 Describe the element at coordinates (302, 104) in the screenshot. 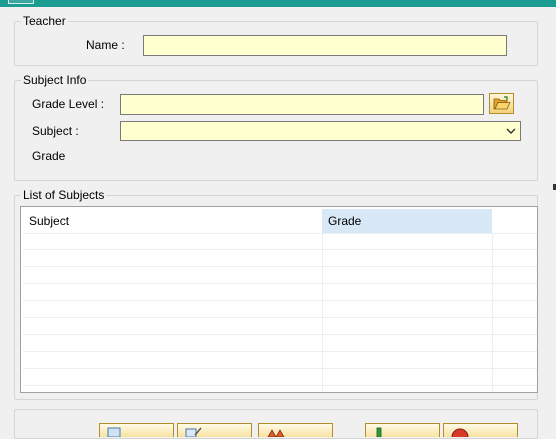

I see `grade-level-input` at that location.